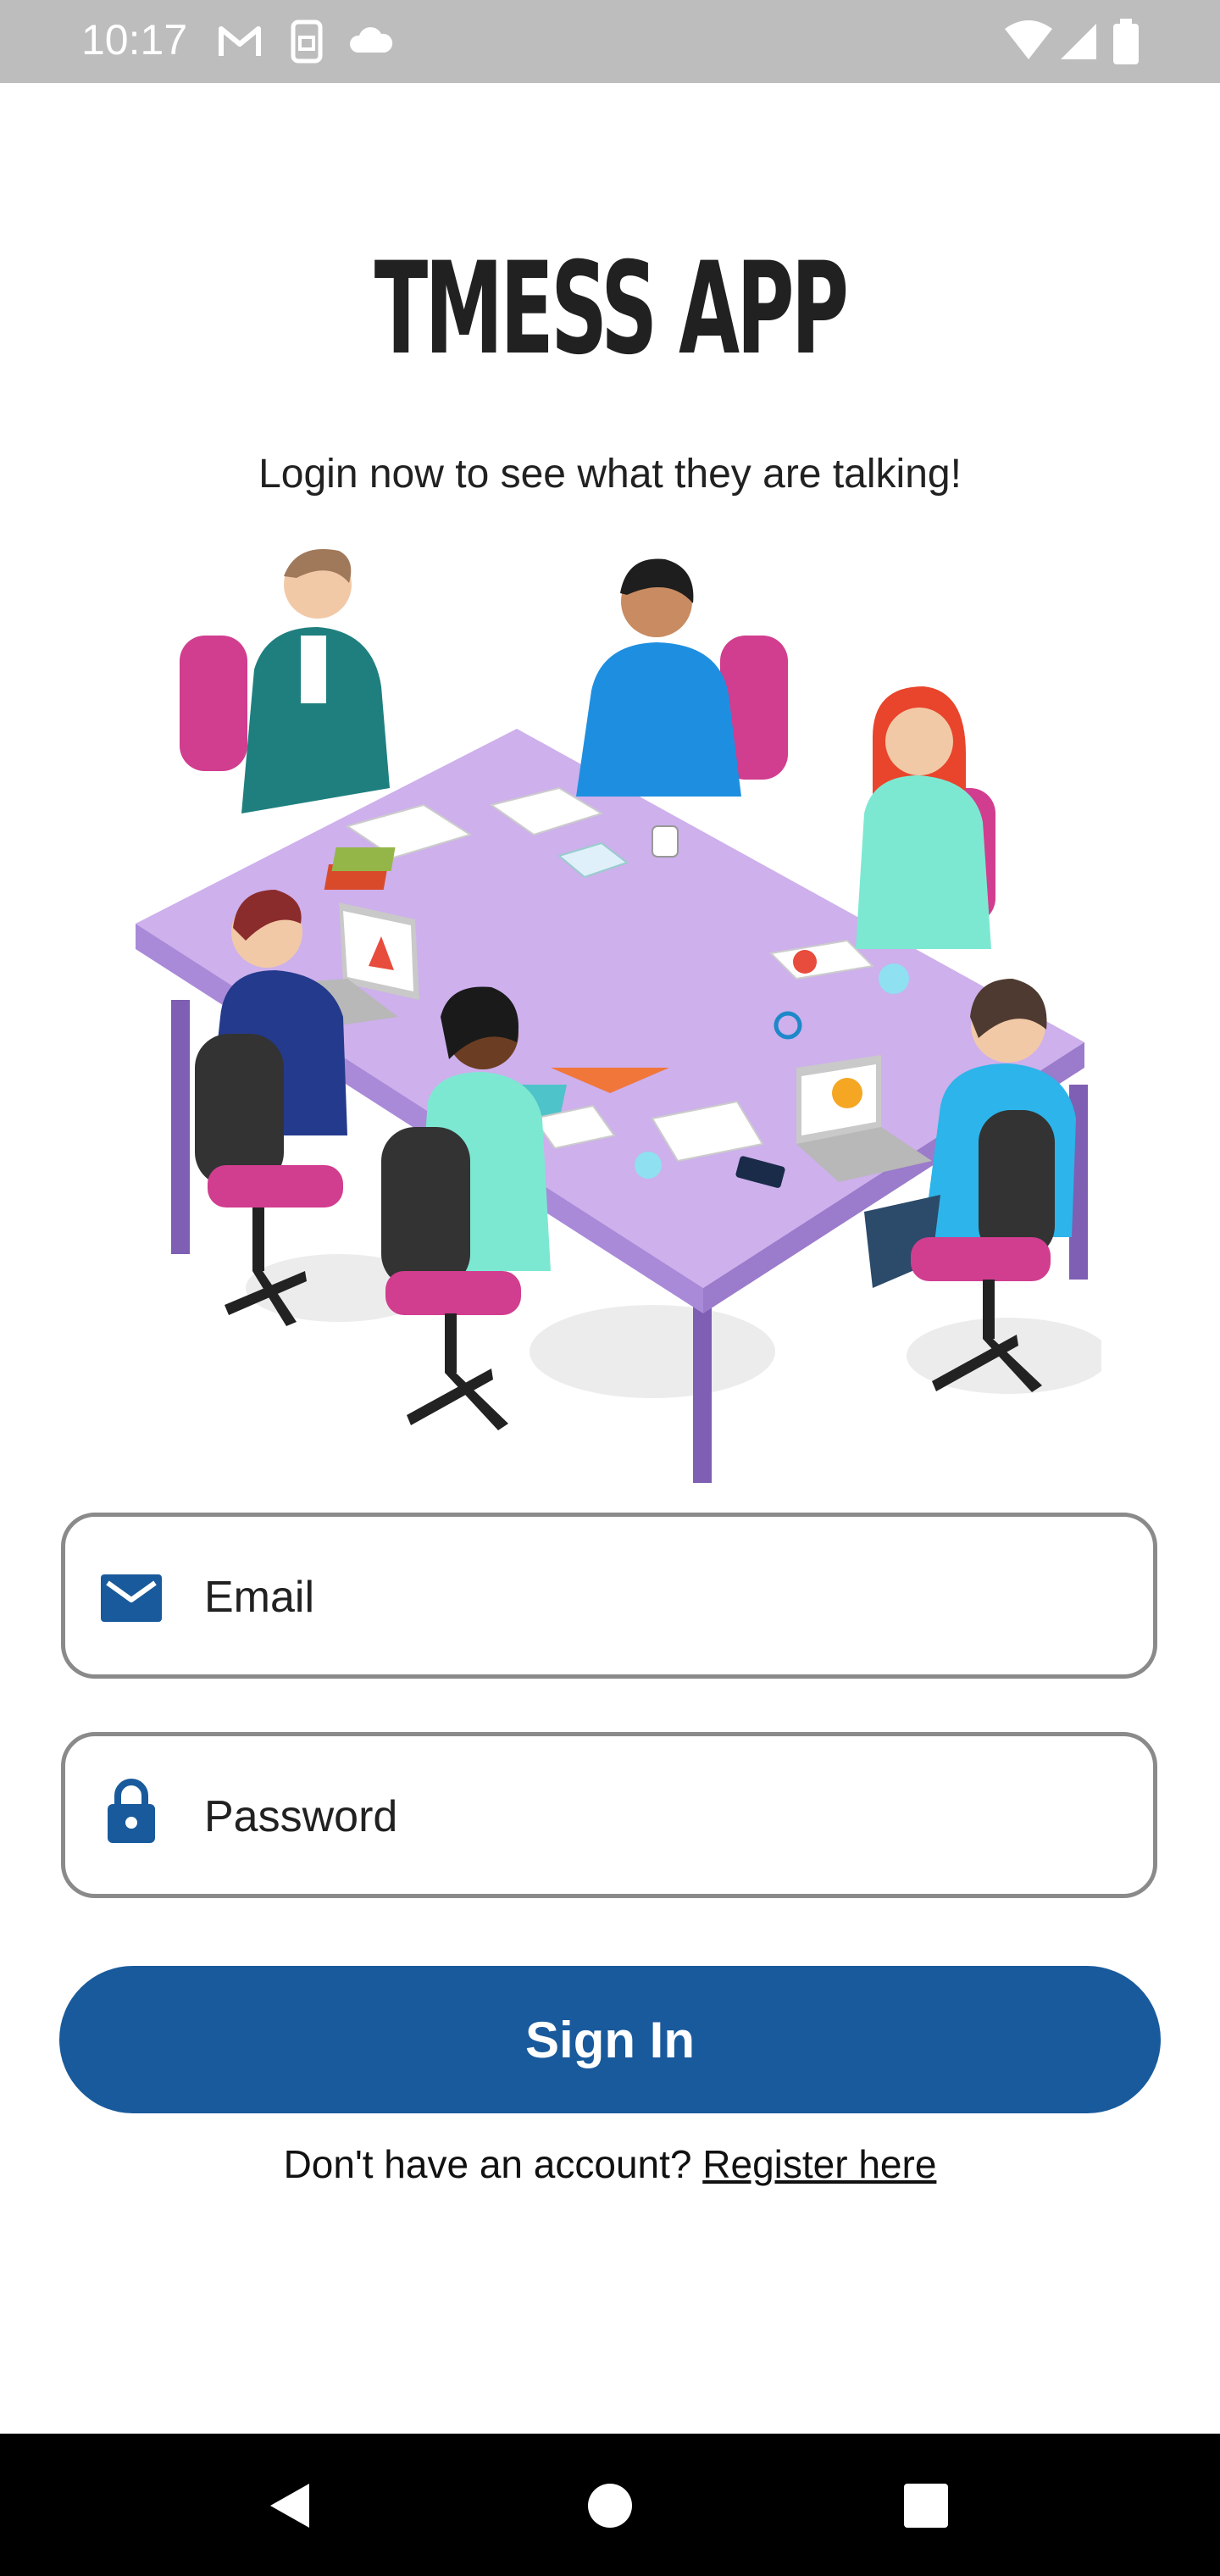  Describe the element at coordinates (1078, 41) in the screenshot. I see `signal-icon` at that location.